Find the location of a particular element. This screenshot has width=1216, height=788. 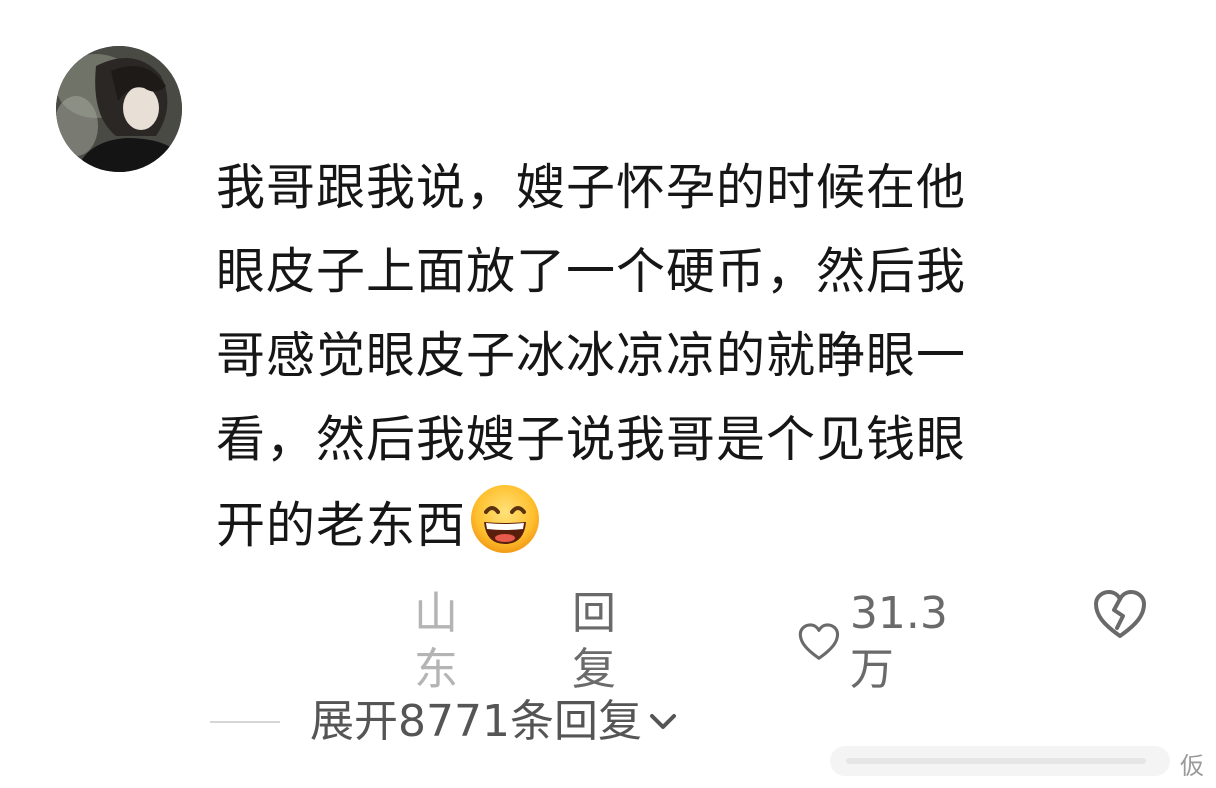

chevron-down-icon is located at coordinates (662, 721).